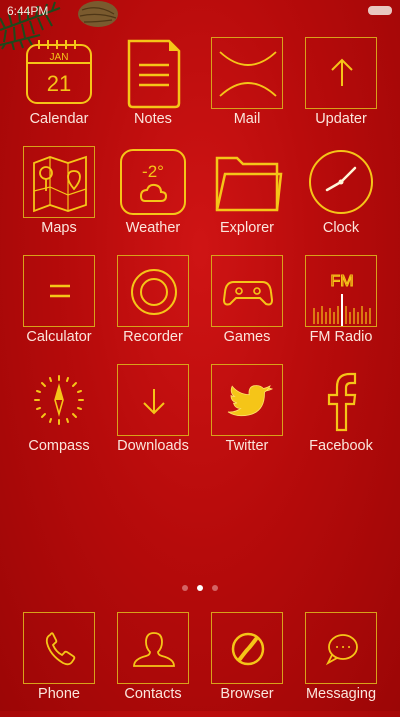 The height and width of the screenshot is (717, 400). I want to click on app-mail: Mail, so click(247, 89).